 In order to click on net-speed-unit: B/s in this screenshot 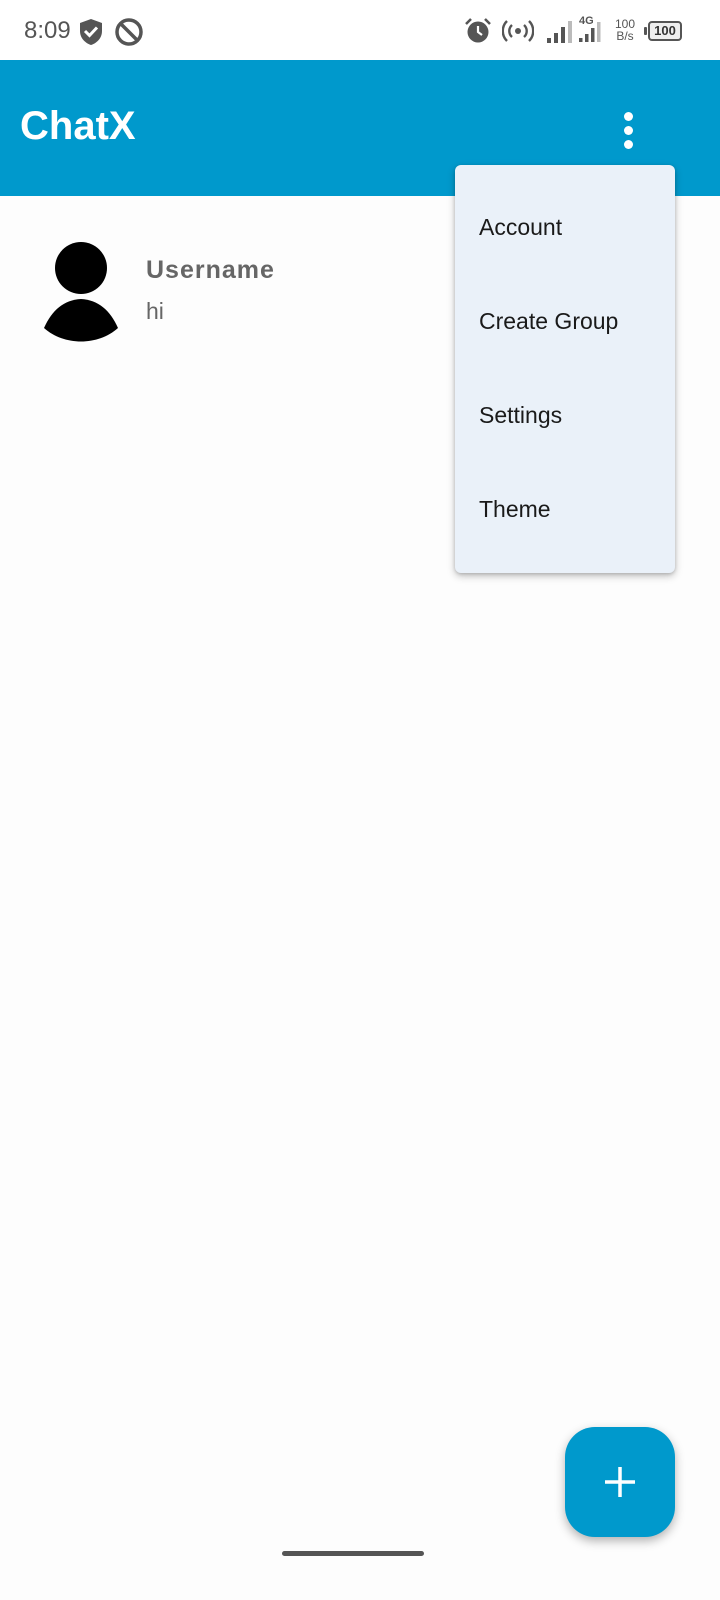, I will do `click(625, 36)`.